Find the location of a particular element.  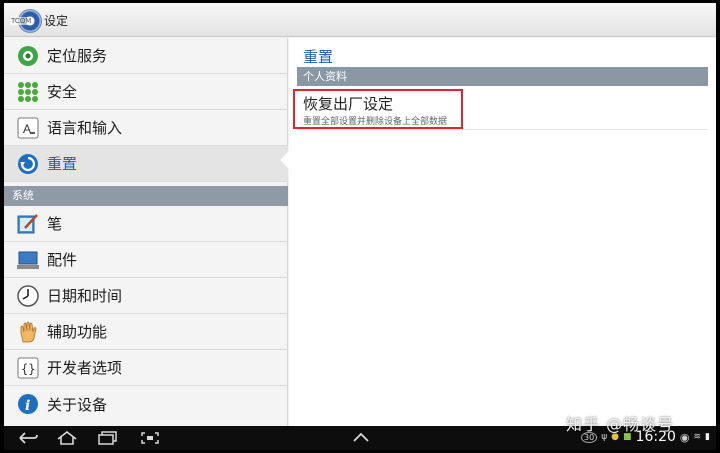

svg-text: i is located at coordinates (27, 406).